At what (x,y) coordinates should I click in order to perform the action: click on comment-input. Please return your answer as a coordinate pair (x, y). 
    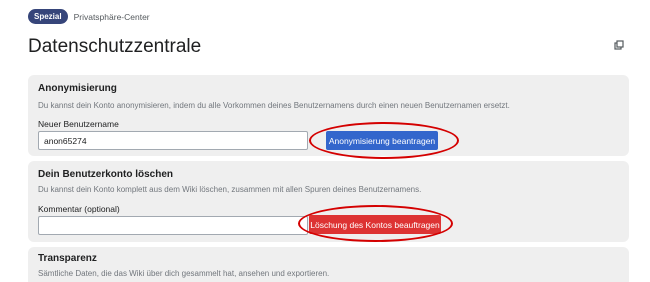
    Looking at the image, I should click on (173, 225).